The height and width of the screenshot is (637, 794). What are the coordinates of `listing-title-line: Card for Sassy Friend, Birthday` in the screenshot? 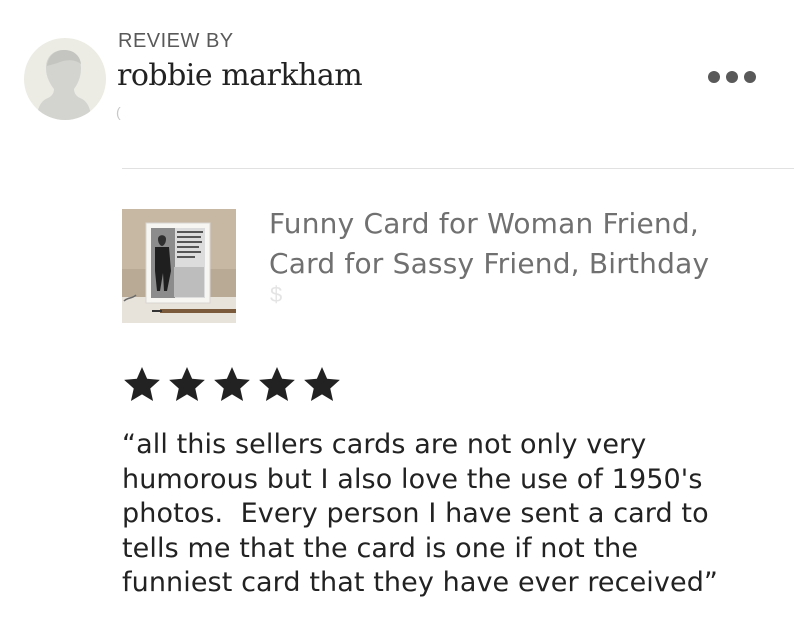 It's located at (489, 263).